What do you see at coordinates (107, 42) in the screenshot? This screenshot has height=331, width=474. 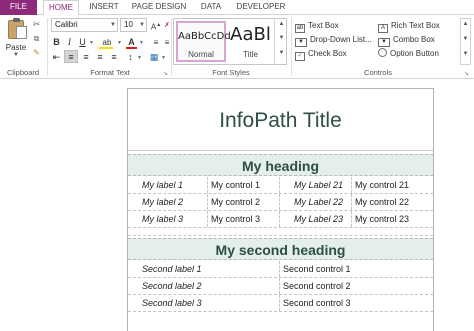 I see `highlight-icon: ab` at bounding box center [107, 42].